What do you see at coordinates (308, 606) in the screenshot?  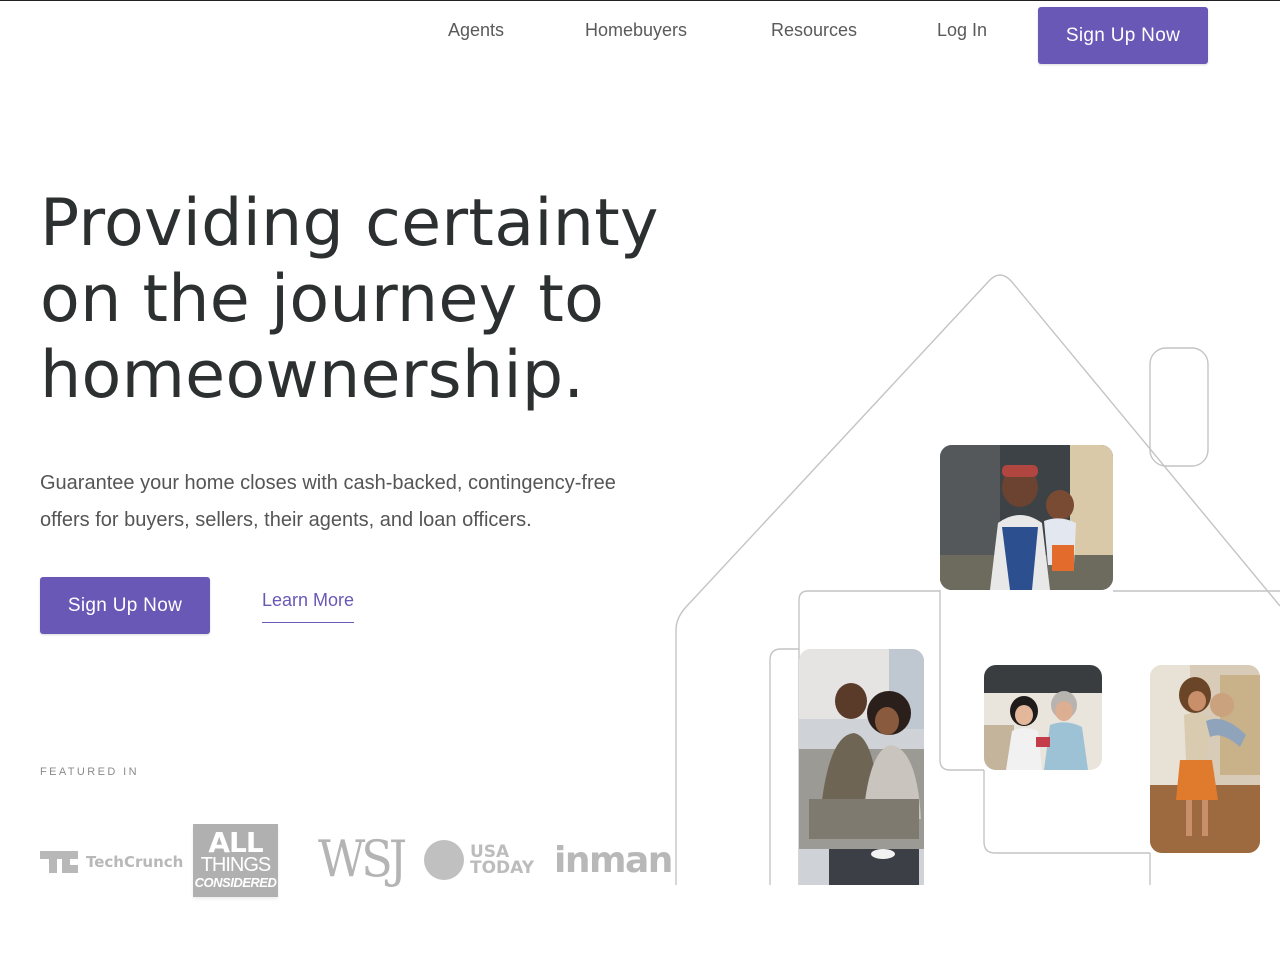 I see `learn-more-link: Learn More` at bounding box center [308, 606].